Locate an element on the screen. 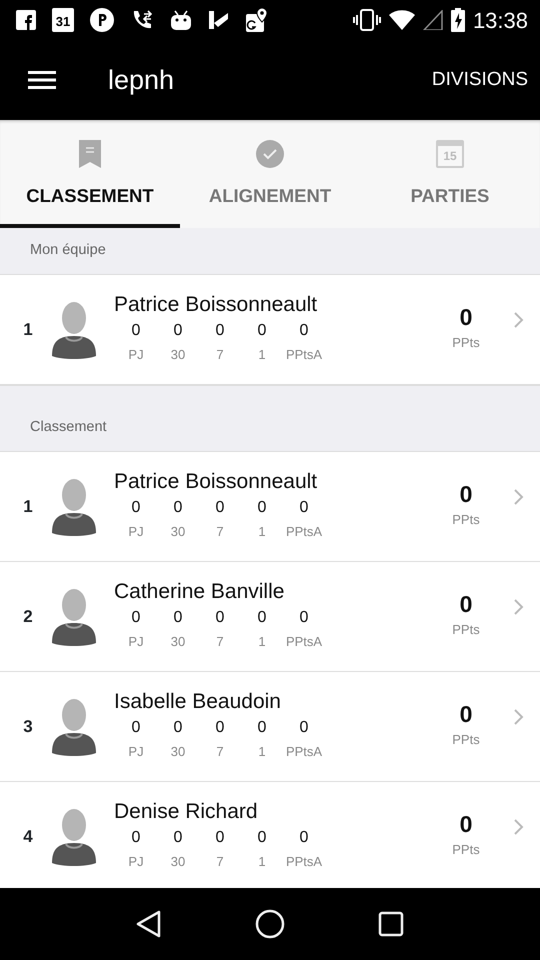 The width and height of the screenshot is (540, 960). signal-icon is located at coordinates (432, 20).